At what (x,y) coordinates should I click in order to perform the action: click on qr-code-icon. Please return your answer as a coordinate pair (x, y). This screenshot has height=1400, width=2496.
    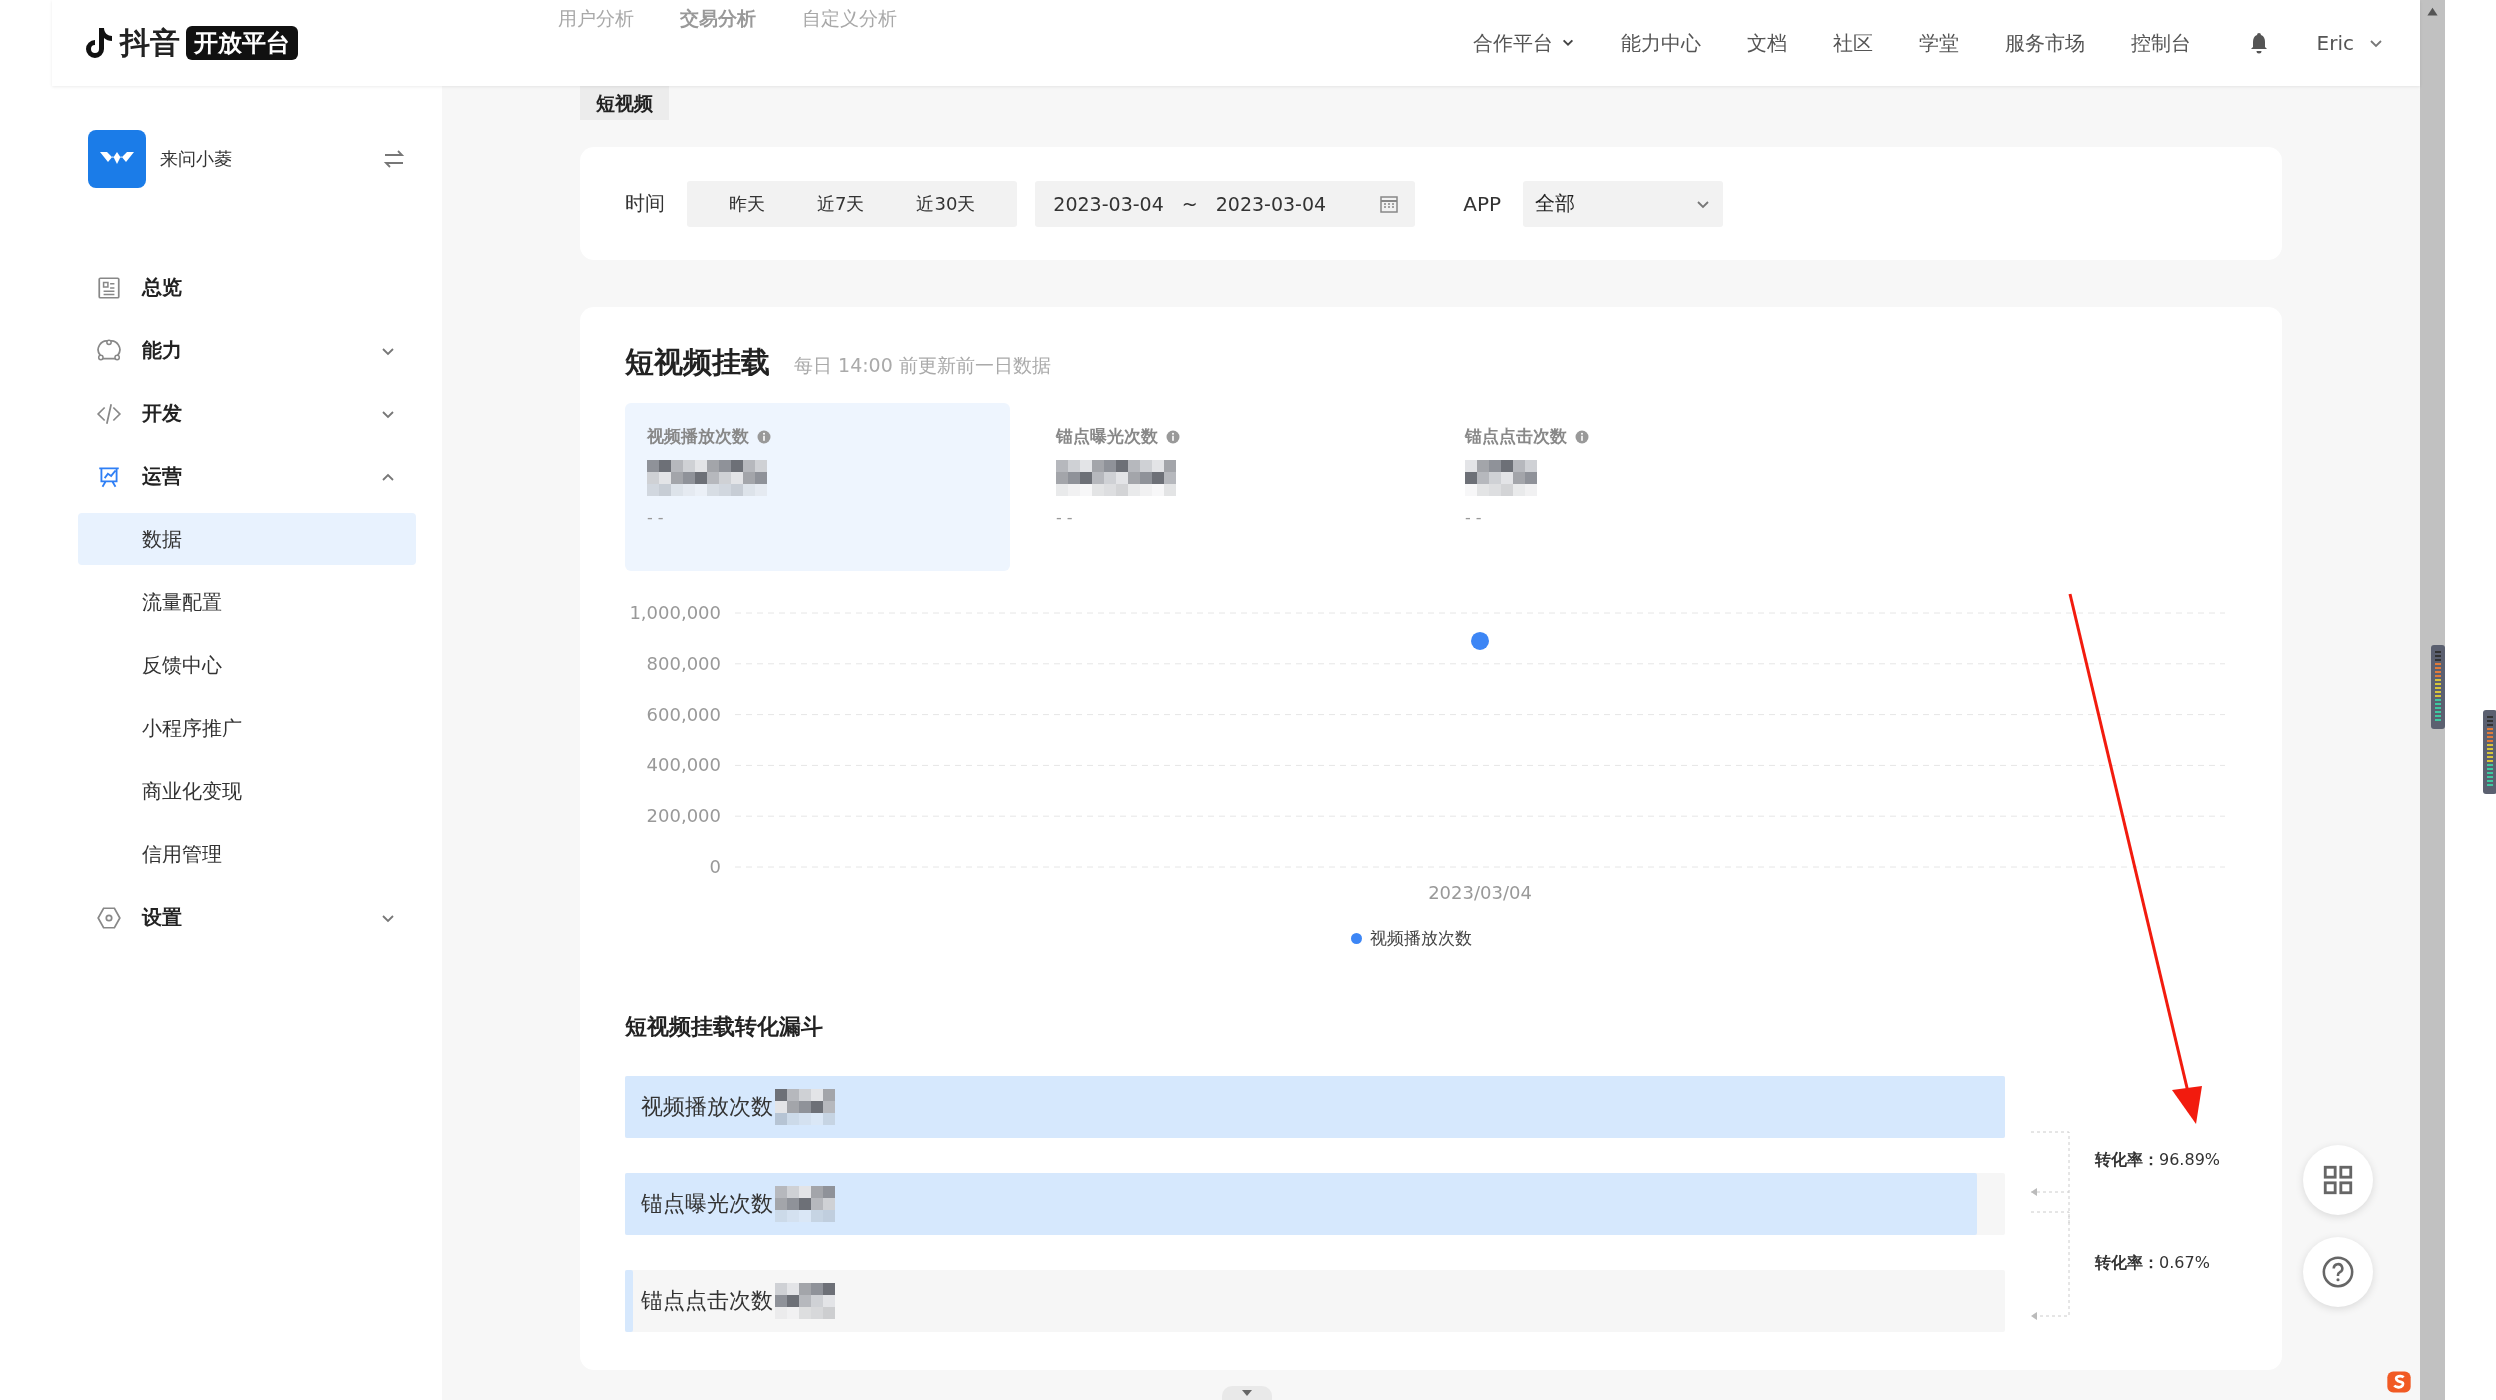
    Looking at the image, I should click on (2338, 1180).